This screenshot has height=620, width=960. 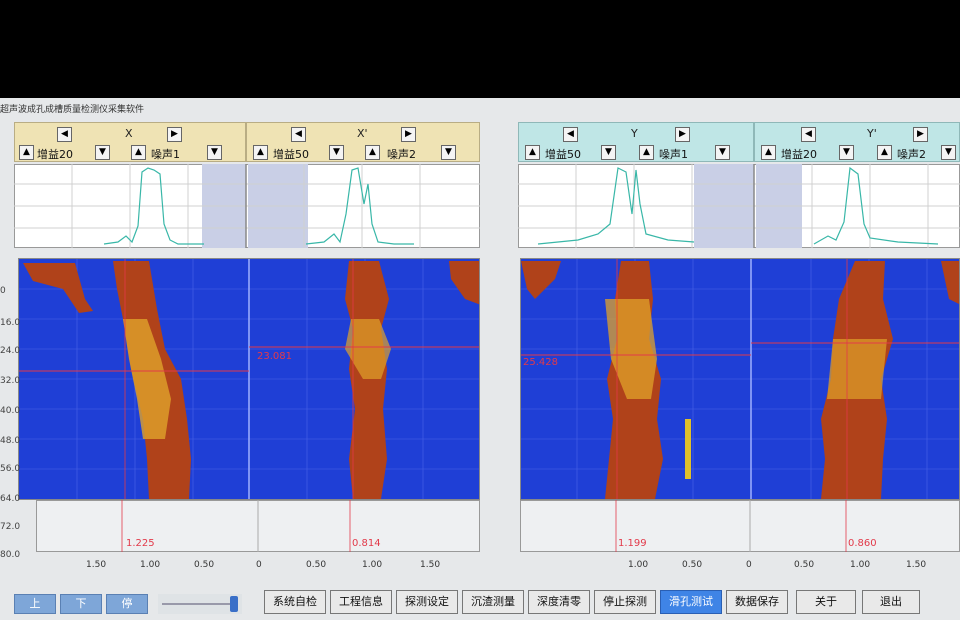 I want to click on depth-label: 80.0, so click(x=10, y=555).